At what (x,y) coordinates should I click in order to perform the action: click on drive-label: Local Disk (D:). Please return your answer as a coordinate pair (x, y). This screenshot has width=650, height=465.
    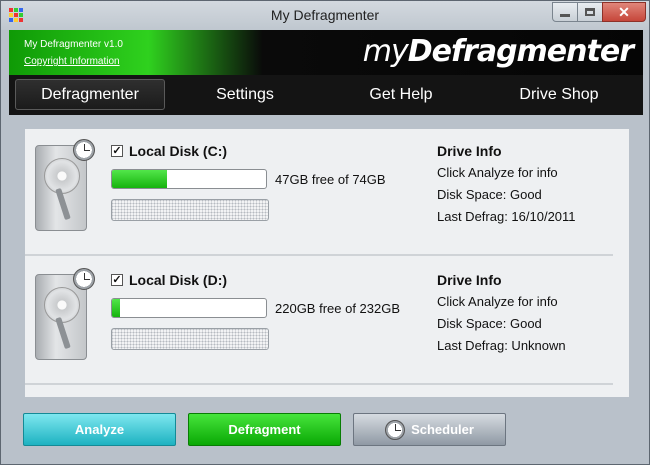
    Looking at the image, I should click on (178, 280).